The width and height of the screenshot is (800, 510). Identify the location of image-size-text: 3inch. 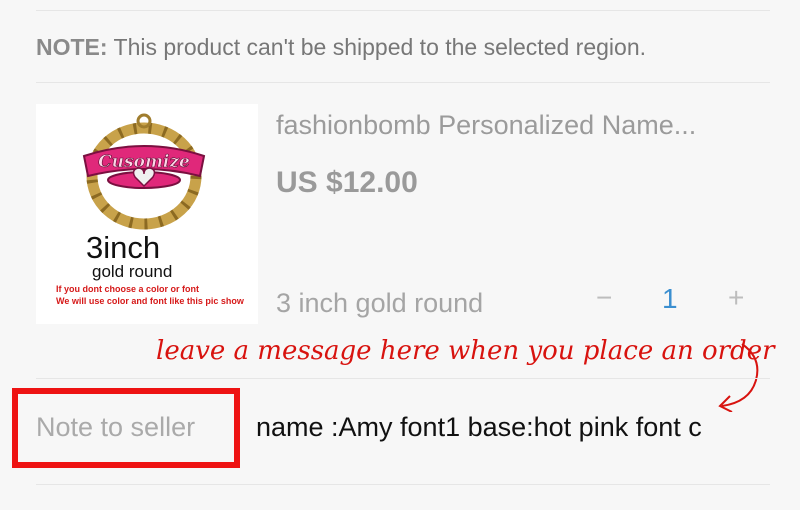
(123, 247).